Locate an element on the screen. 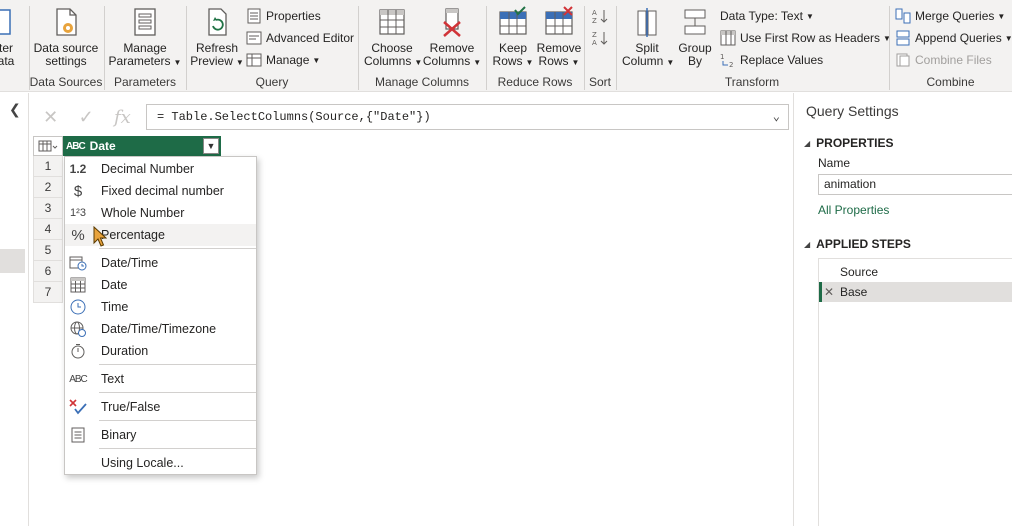 This screenshot has height=526, width=1012. menu-item-decimal-number: 1.2 Decimal Number is located at coordinates (160, 169).